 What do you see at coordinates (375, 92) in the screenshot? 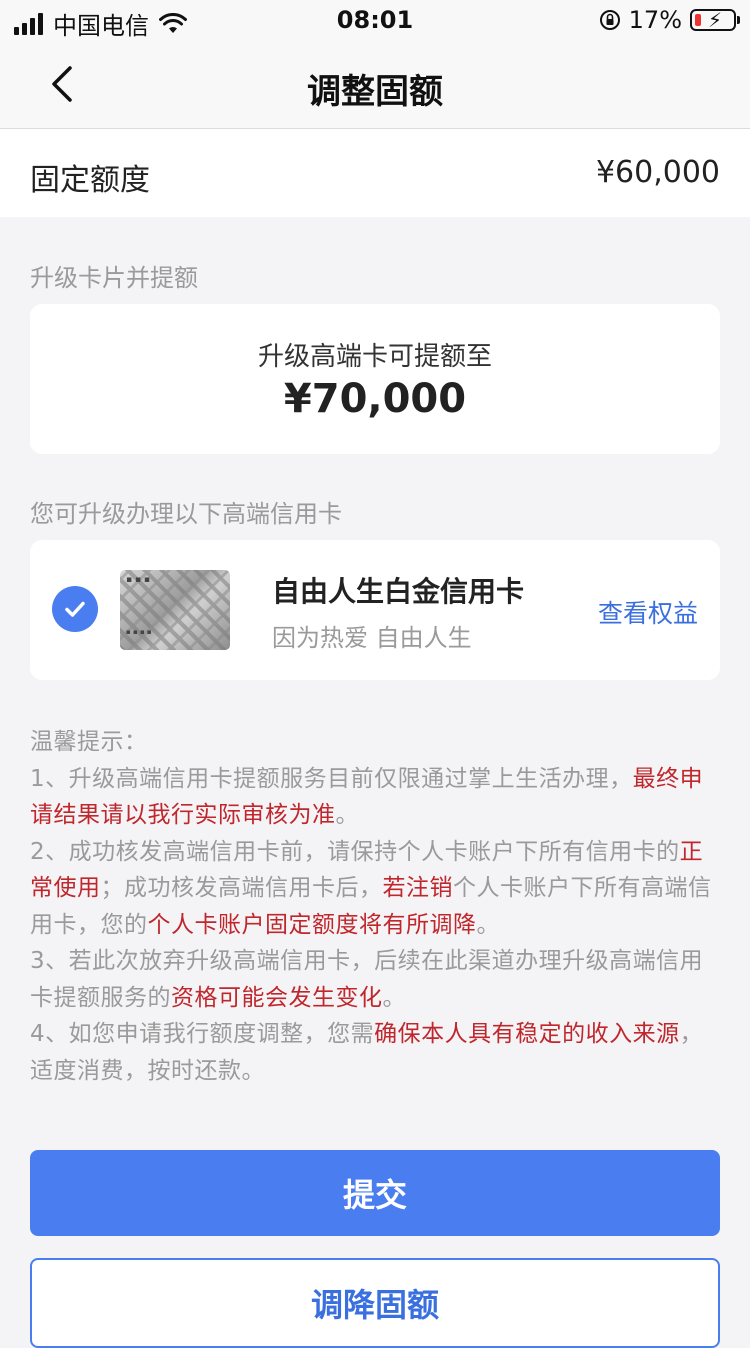
I see `page-title: 调整固额` at bounding box center [375, 92].